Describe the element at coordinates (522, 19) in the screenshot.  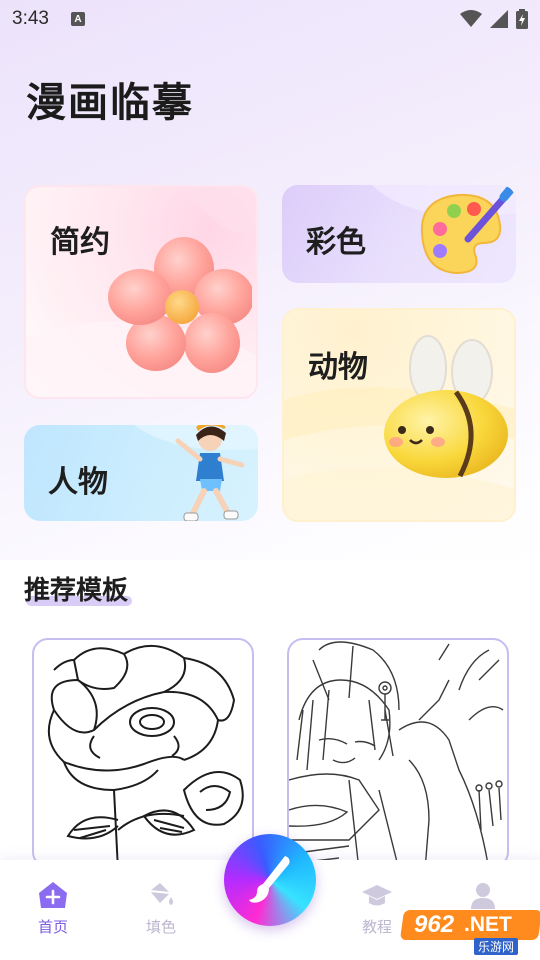
I see `battery-icon` at that location.